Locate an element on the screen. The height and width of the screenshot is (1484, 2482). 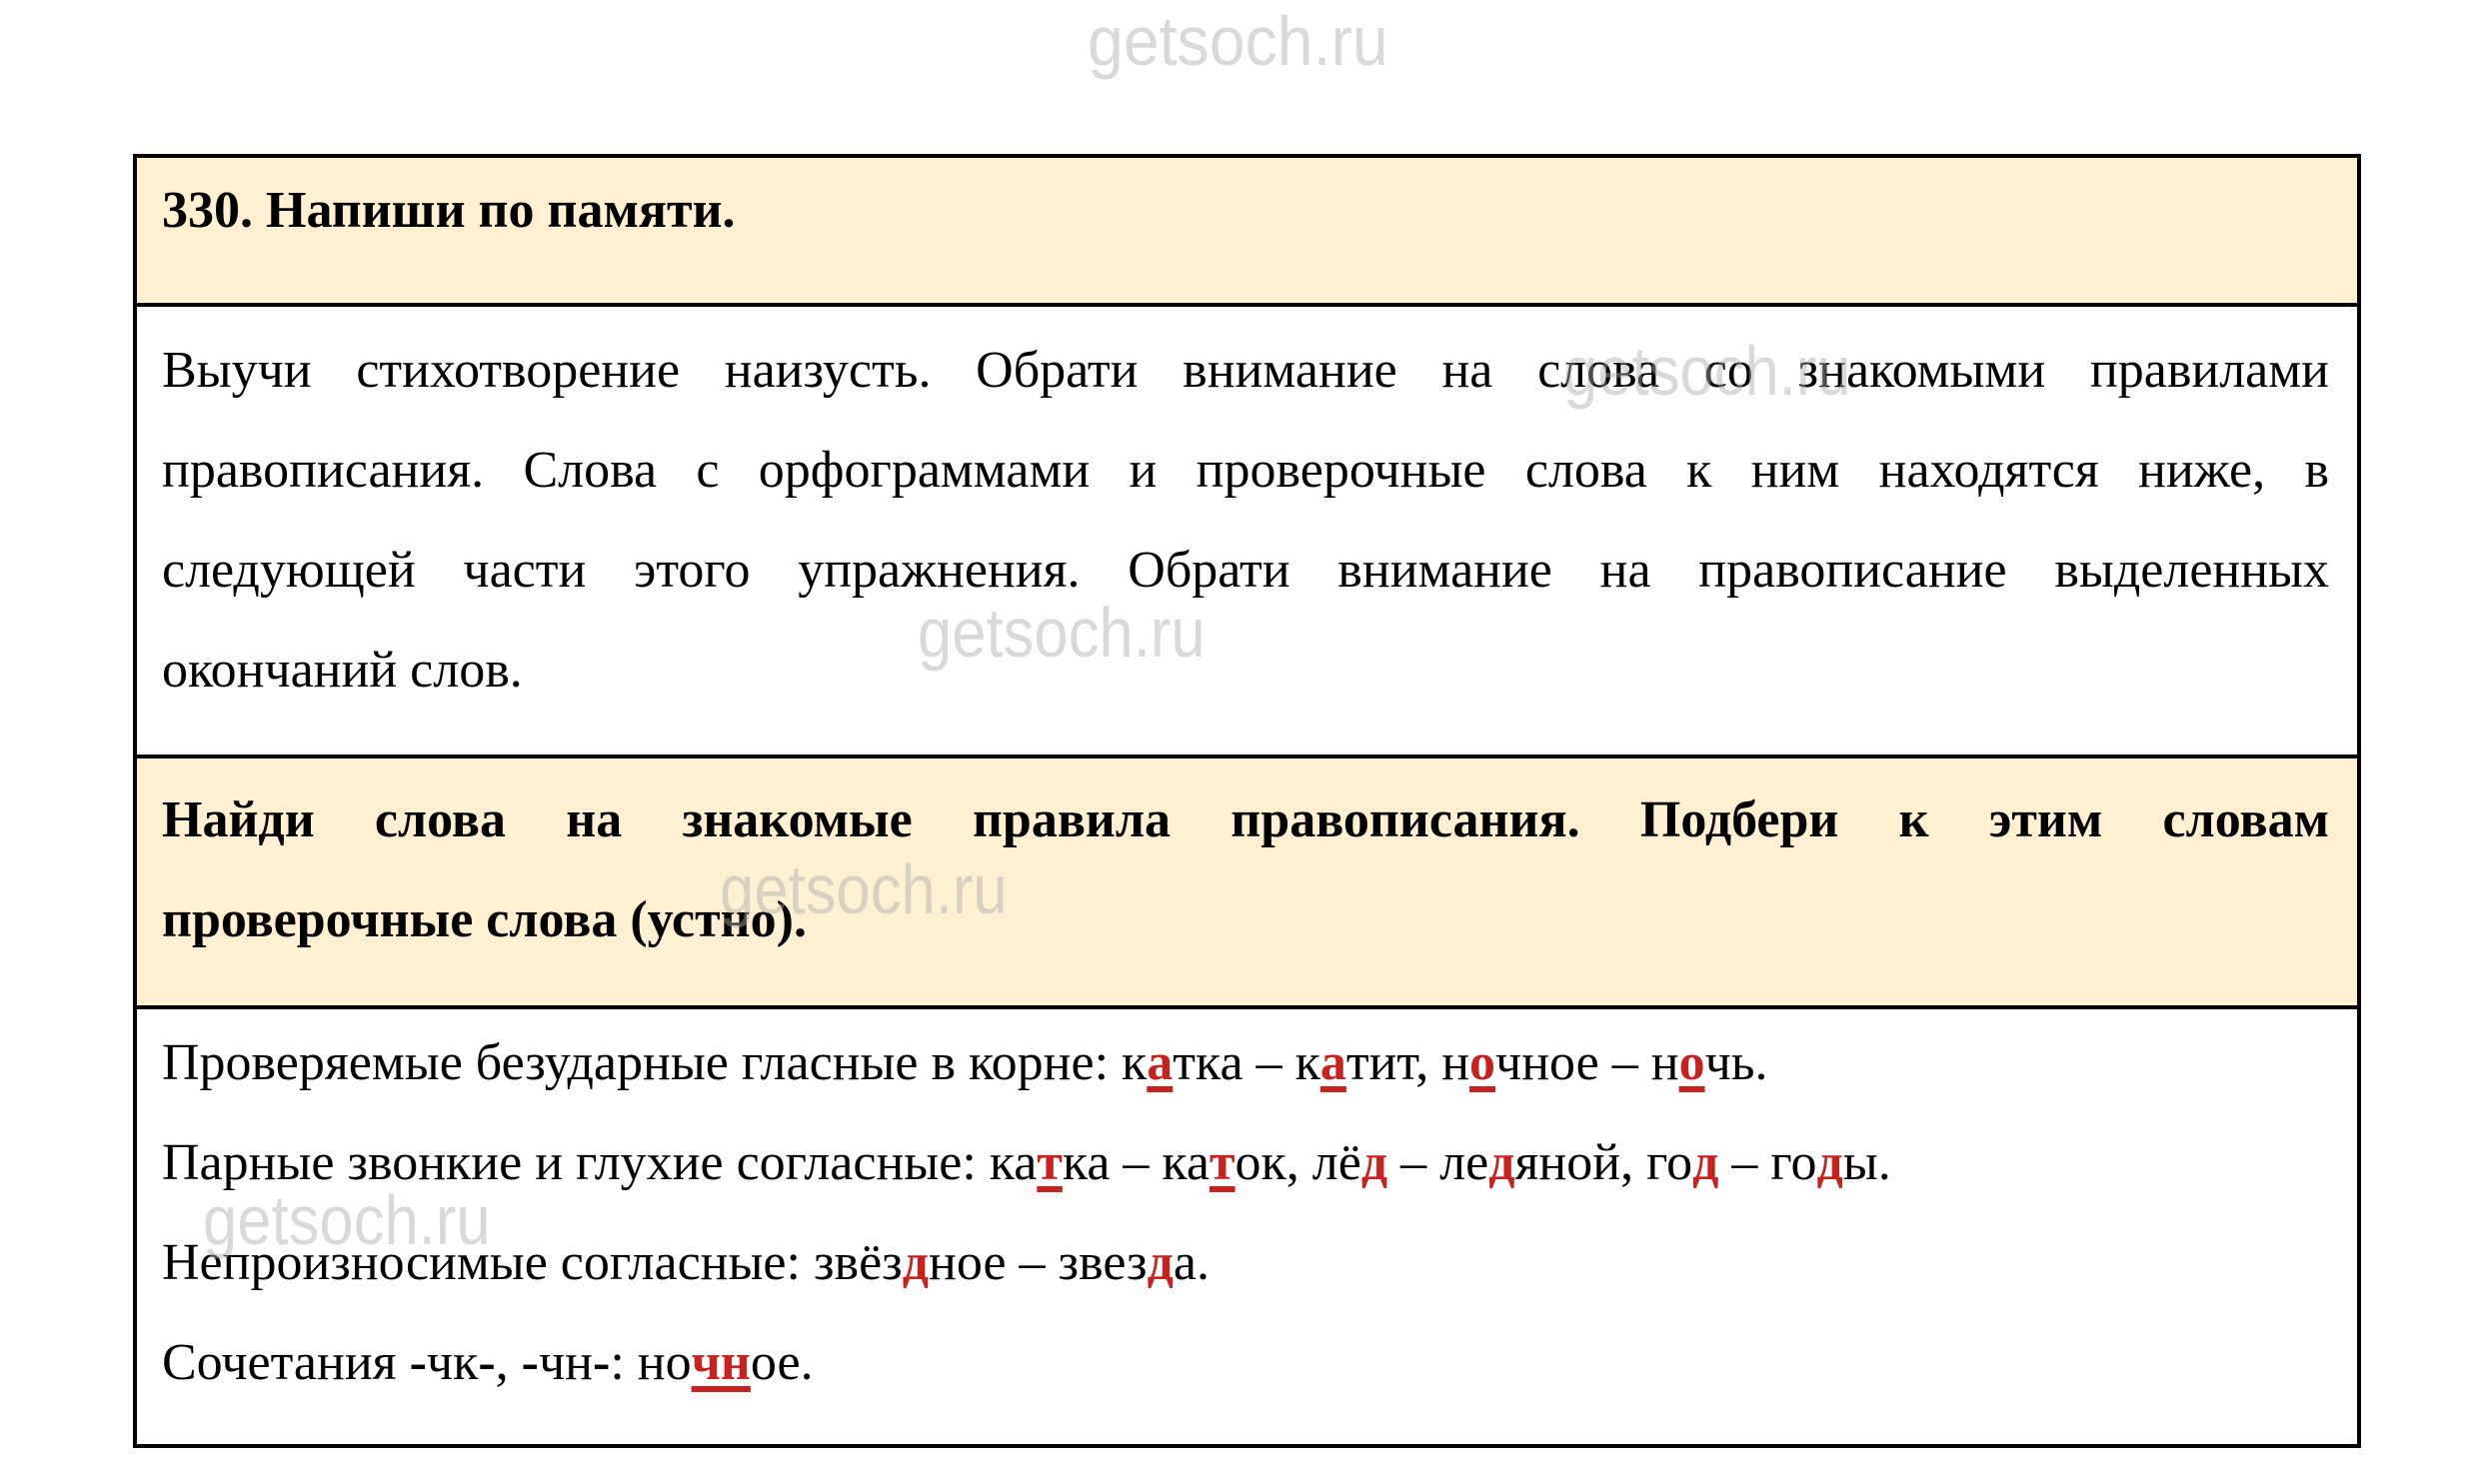
example-text: ка is located at coordinates (1013, 1162).